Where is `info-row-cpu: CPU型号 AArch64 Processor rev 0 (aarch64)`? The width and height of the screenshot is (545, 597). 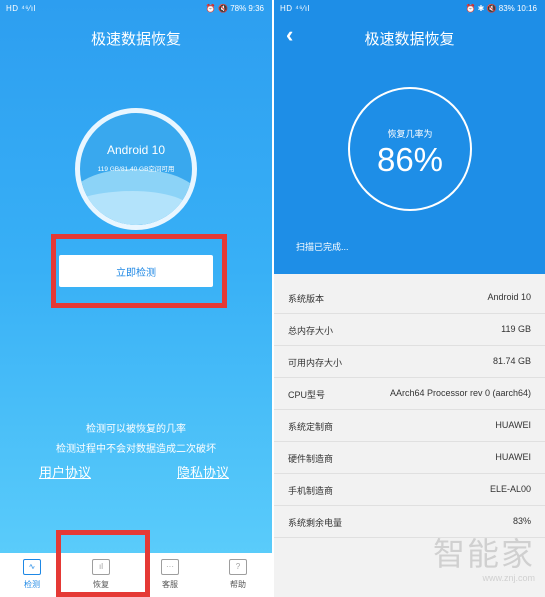
info-row-cpu: CPU型号 AArch64 Processor rev 0 (aarch64) is located at coordinates (409, 394).